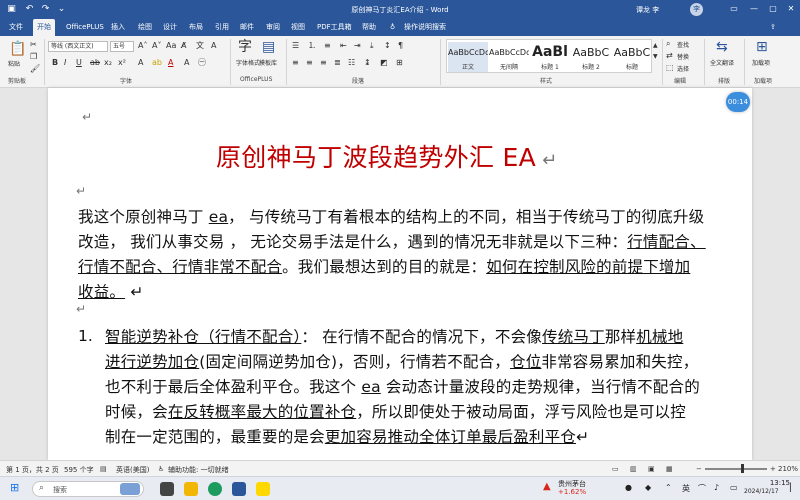  I want to click on align-center-icon: ≡, so click(309, 63).